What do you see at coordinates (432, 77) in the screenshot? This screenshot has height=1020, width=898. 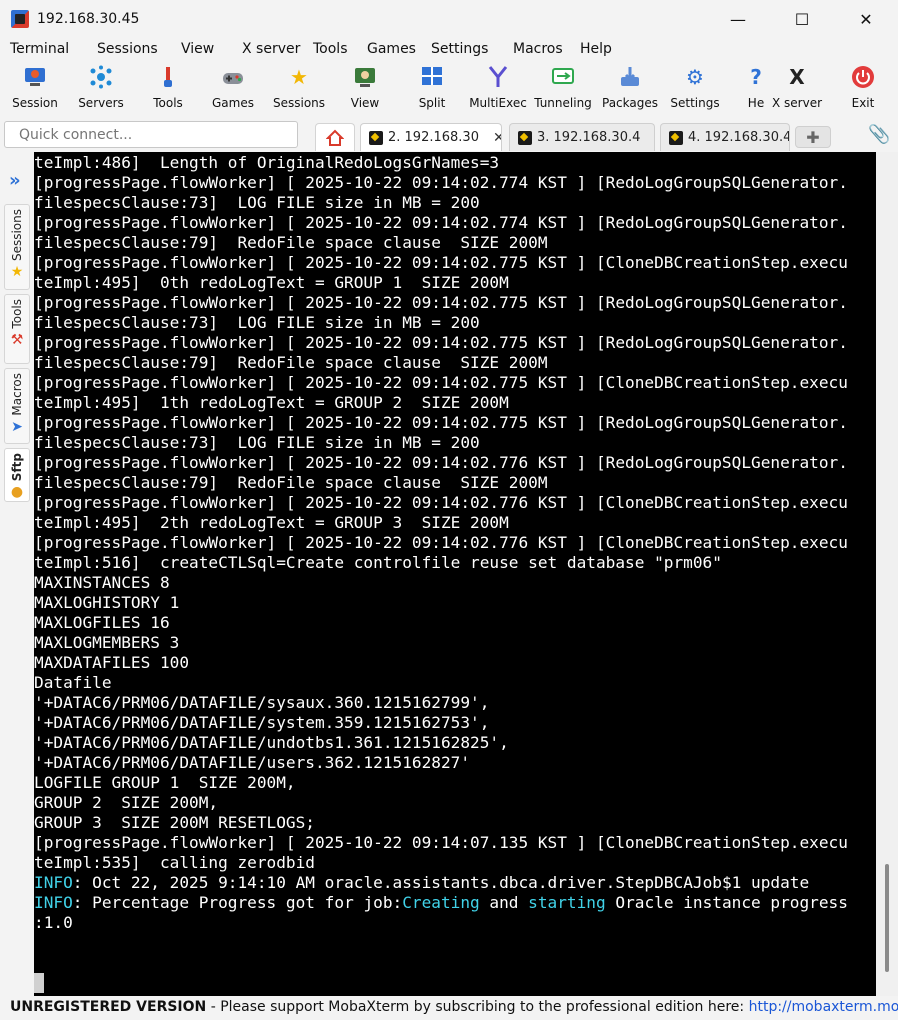 I see `split-icon` at bounding box center [432, 77].